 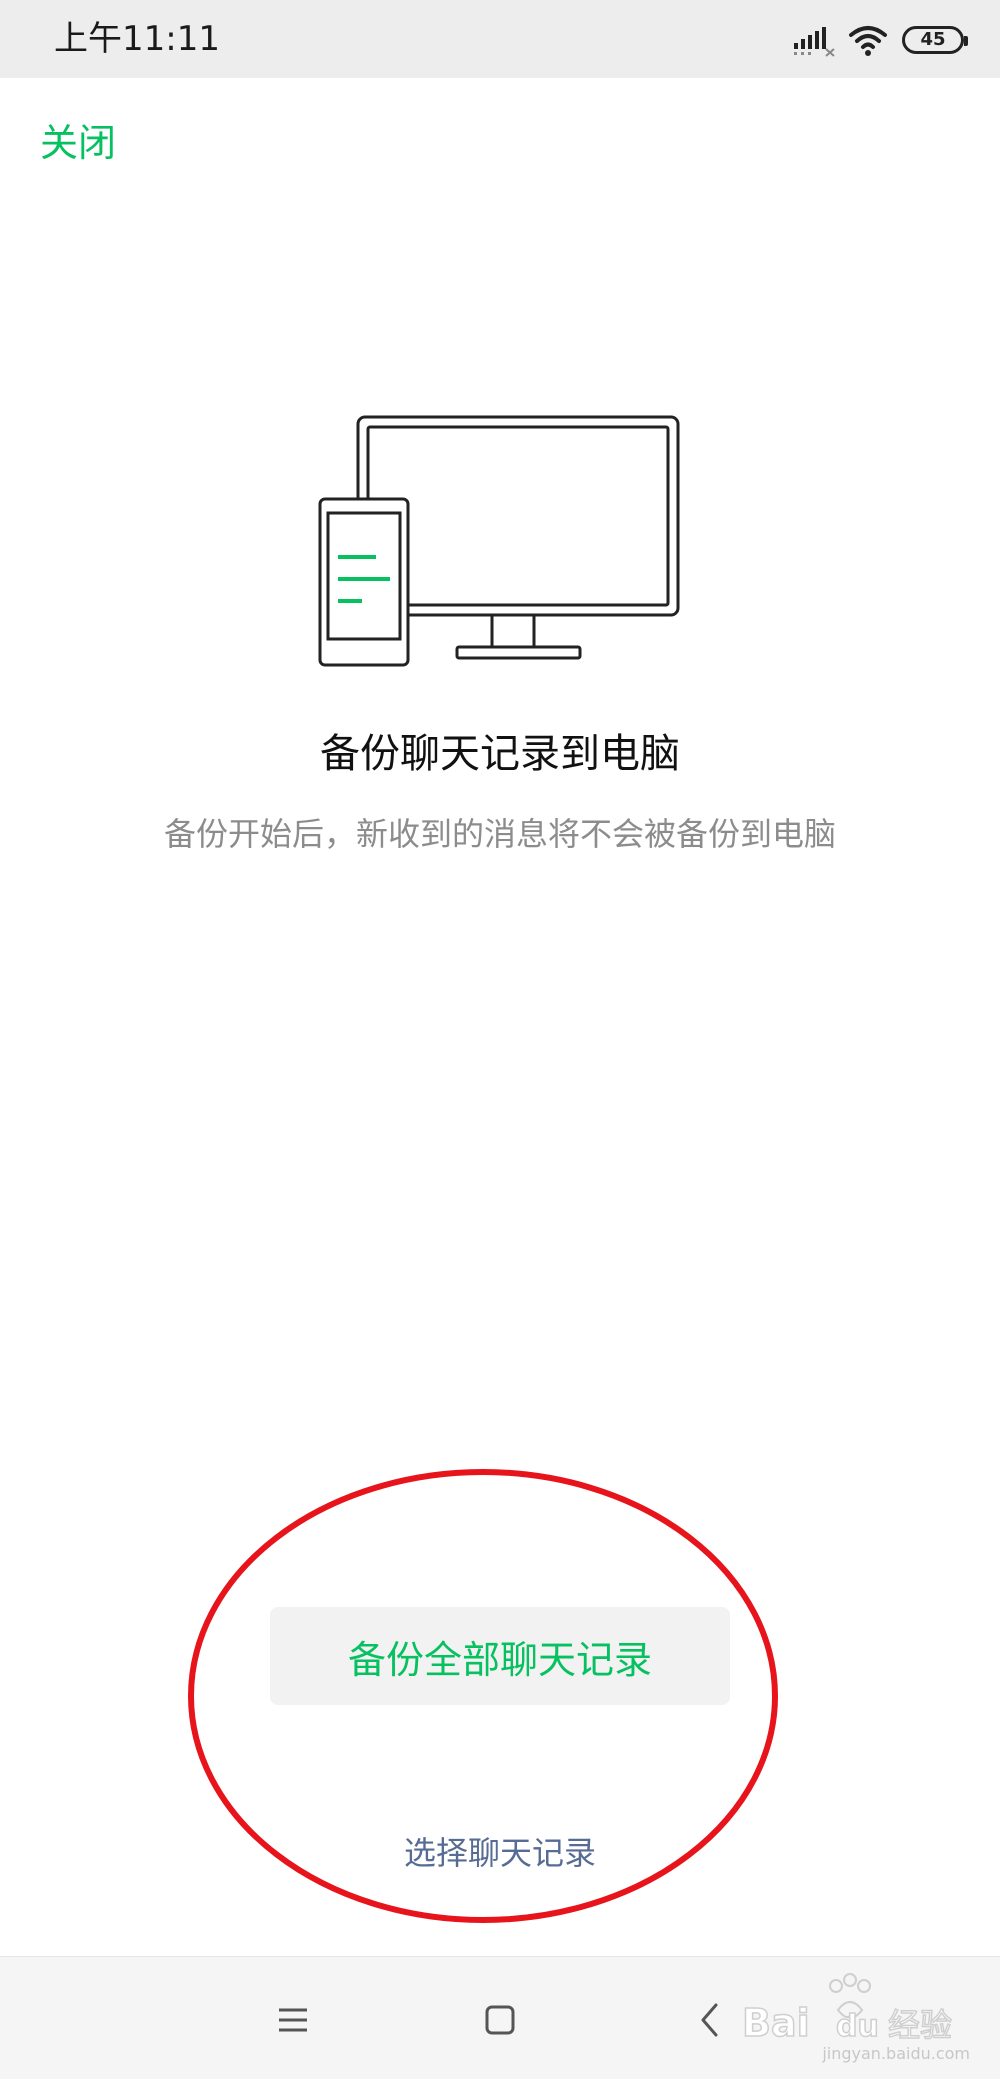 I want to click on battery-icon: 45, so click(x=935, y=40).